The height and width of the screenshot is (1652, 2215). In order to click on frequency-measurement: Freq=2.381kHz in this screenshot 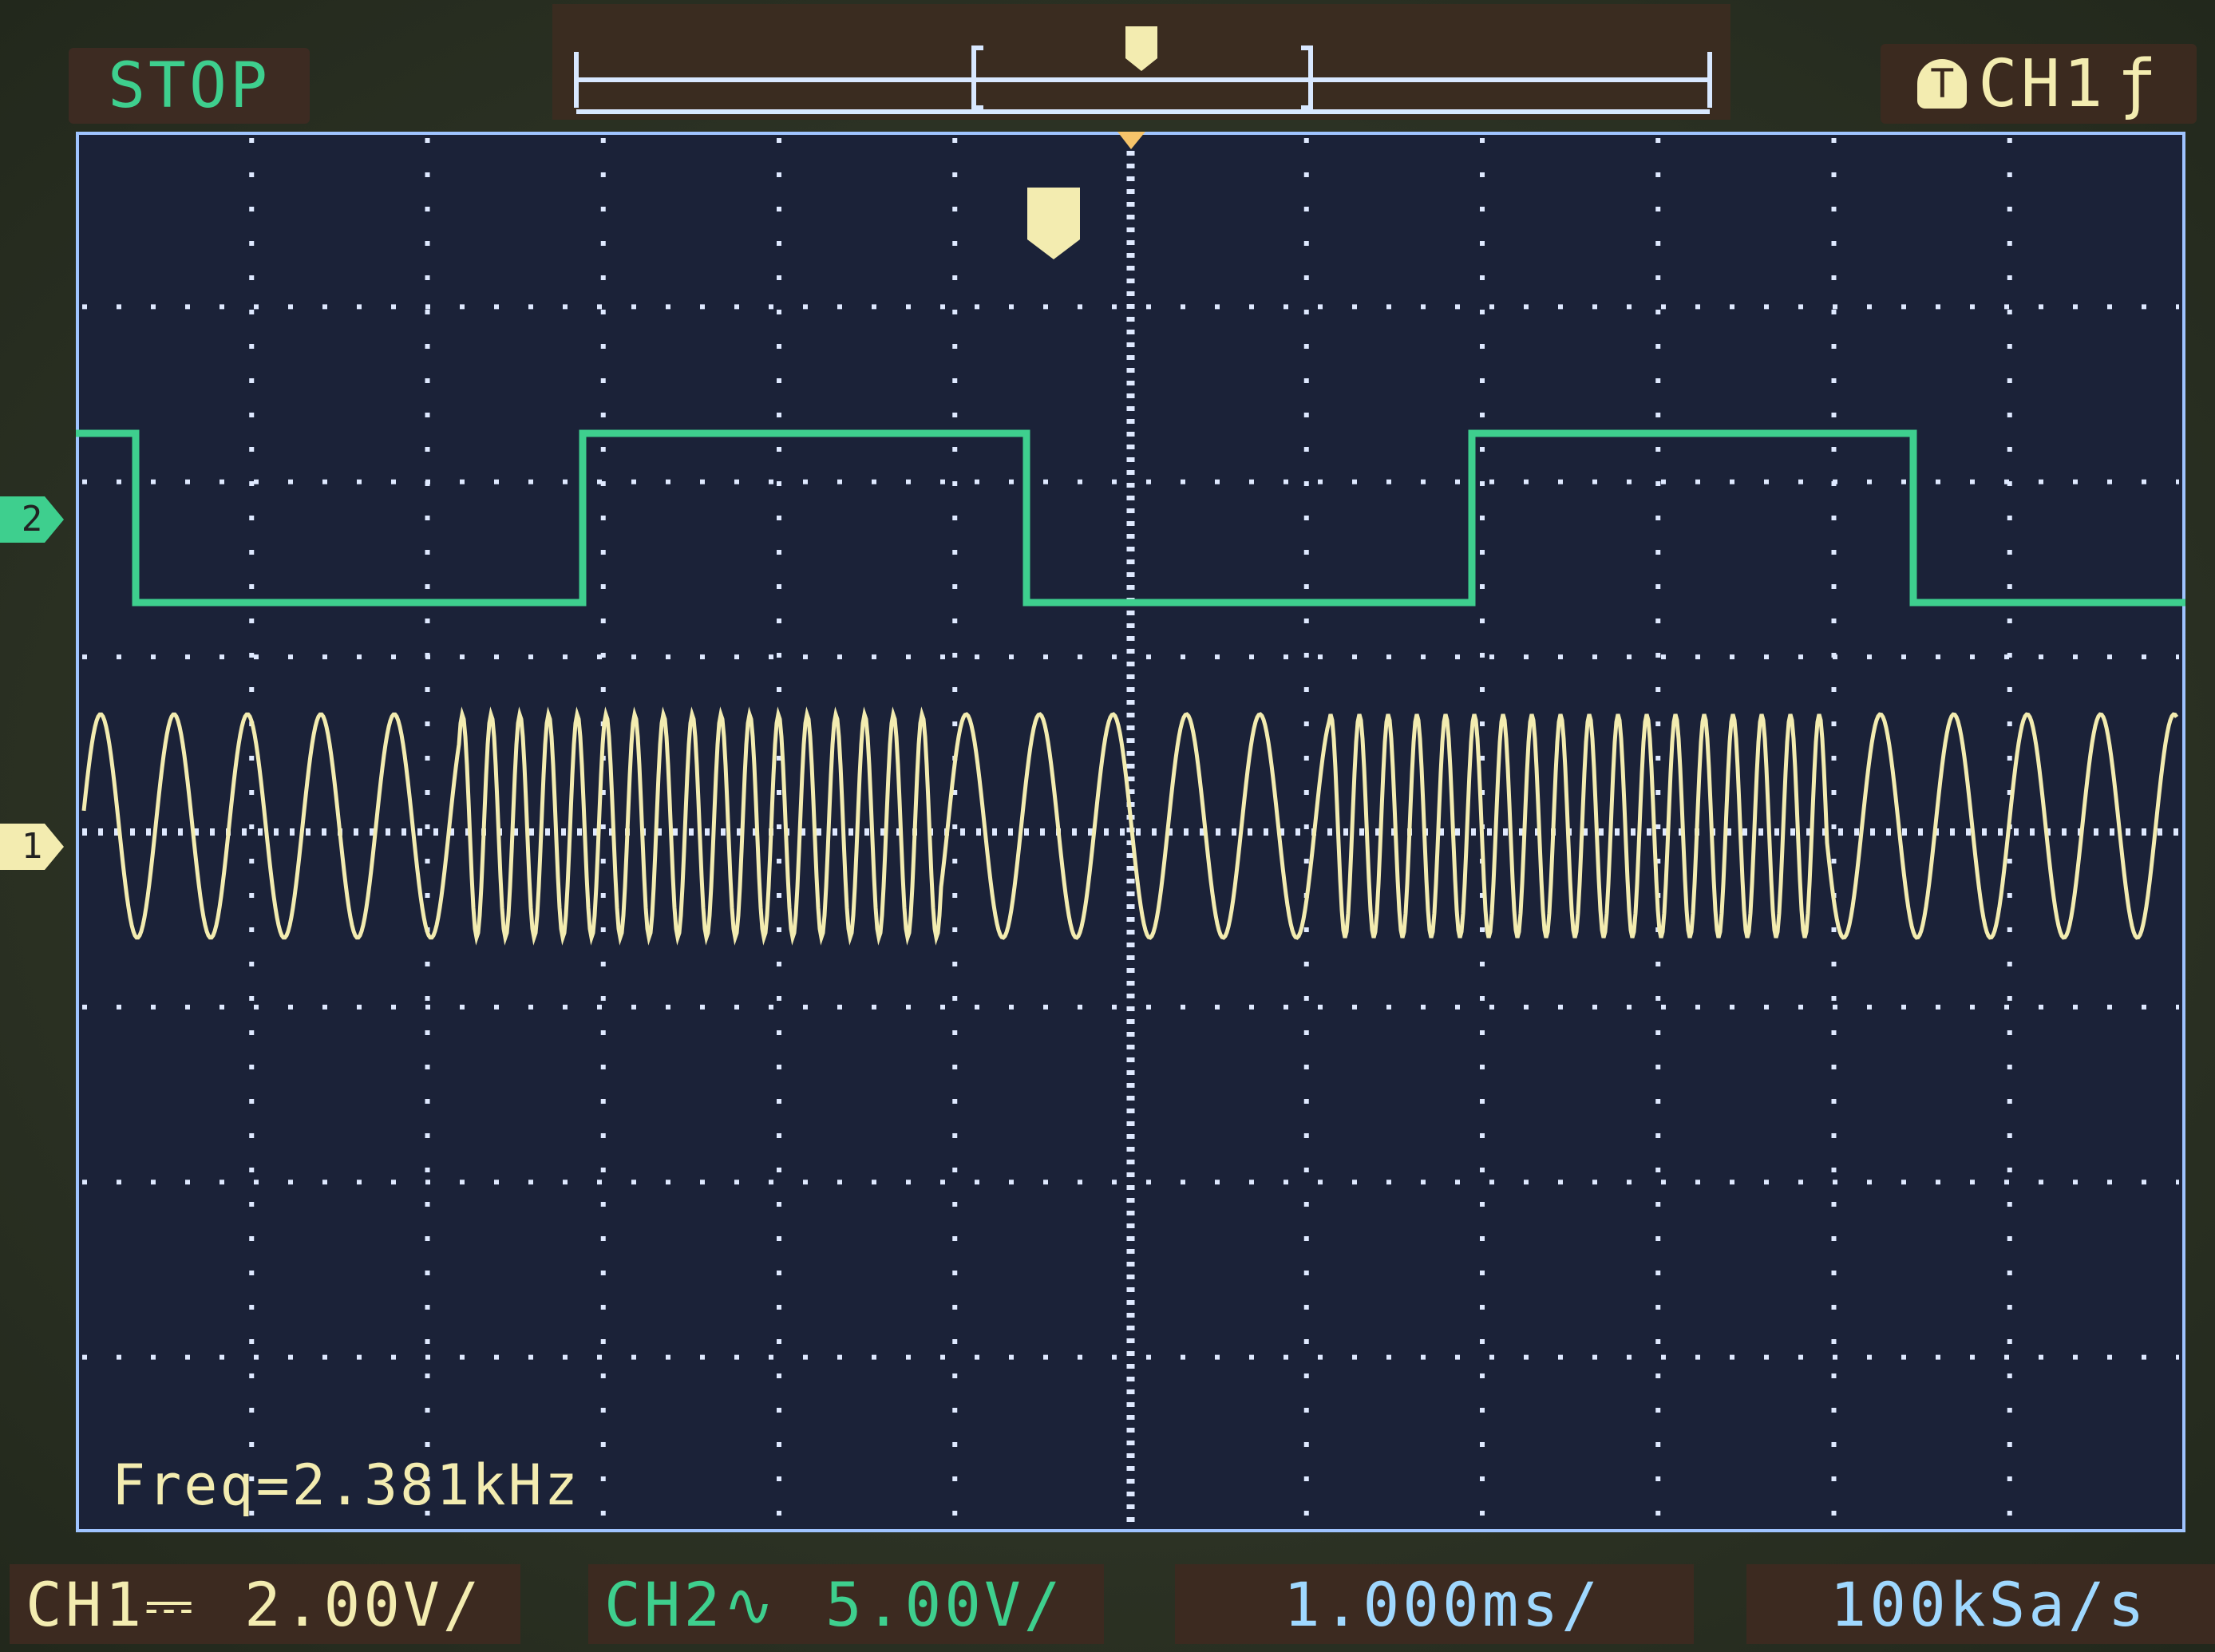, I will do `click(346, 1485)`.